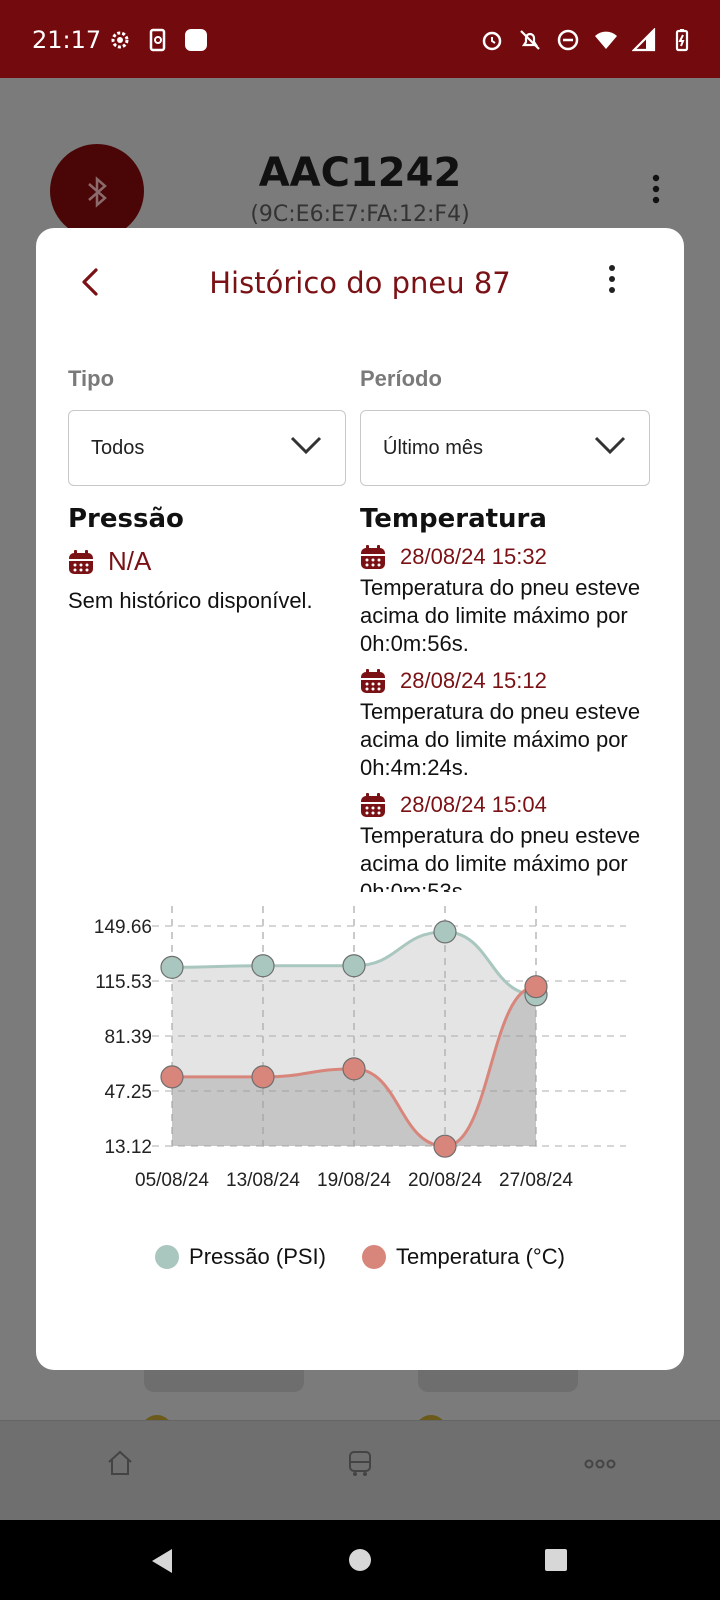 The height and width of the screenshot is (1600, 720). I want to click on app-notification-icon, so click(196, 40).